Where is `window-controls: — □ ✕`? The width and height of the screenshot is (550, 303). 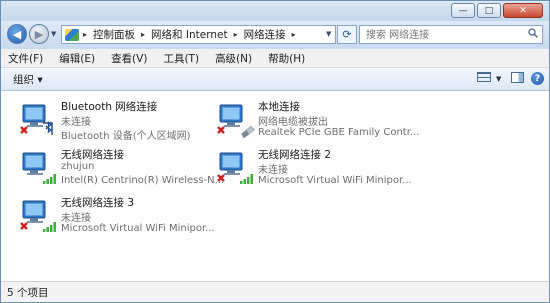
window-controls: — □ ✕ is located at coordinates (497, 10).